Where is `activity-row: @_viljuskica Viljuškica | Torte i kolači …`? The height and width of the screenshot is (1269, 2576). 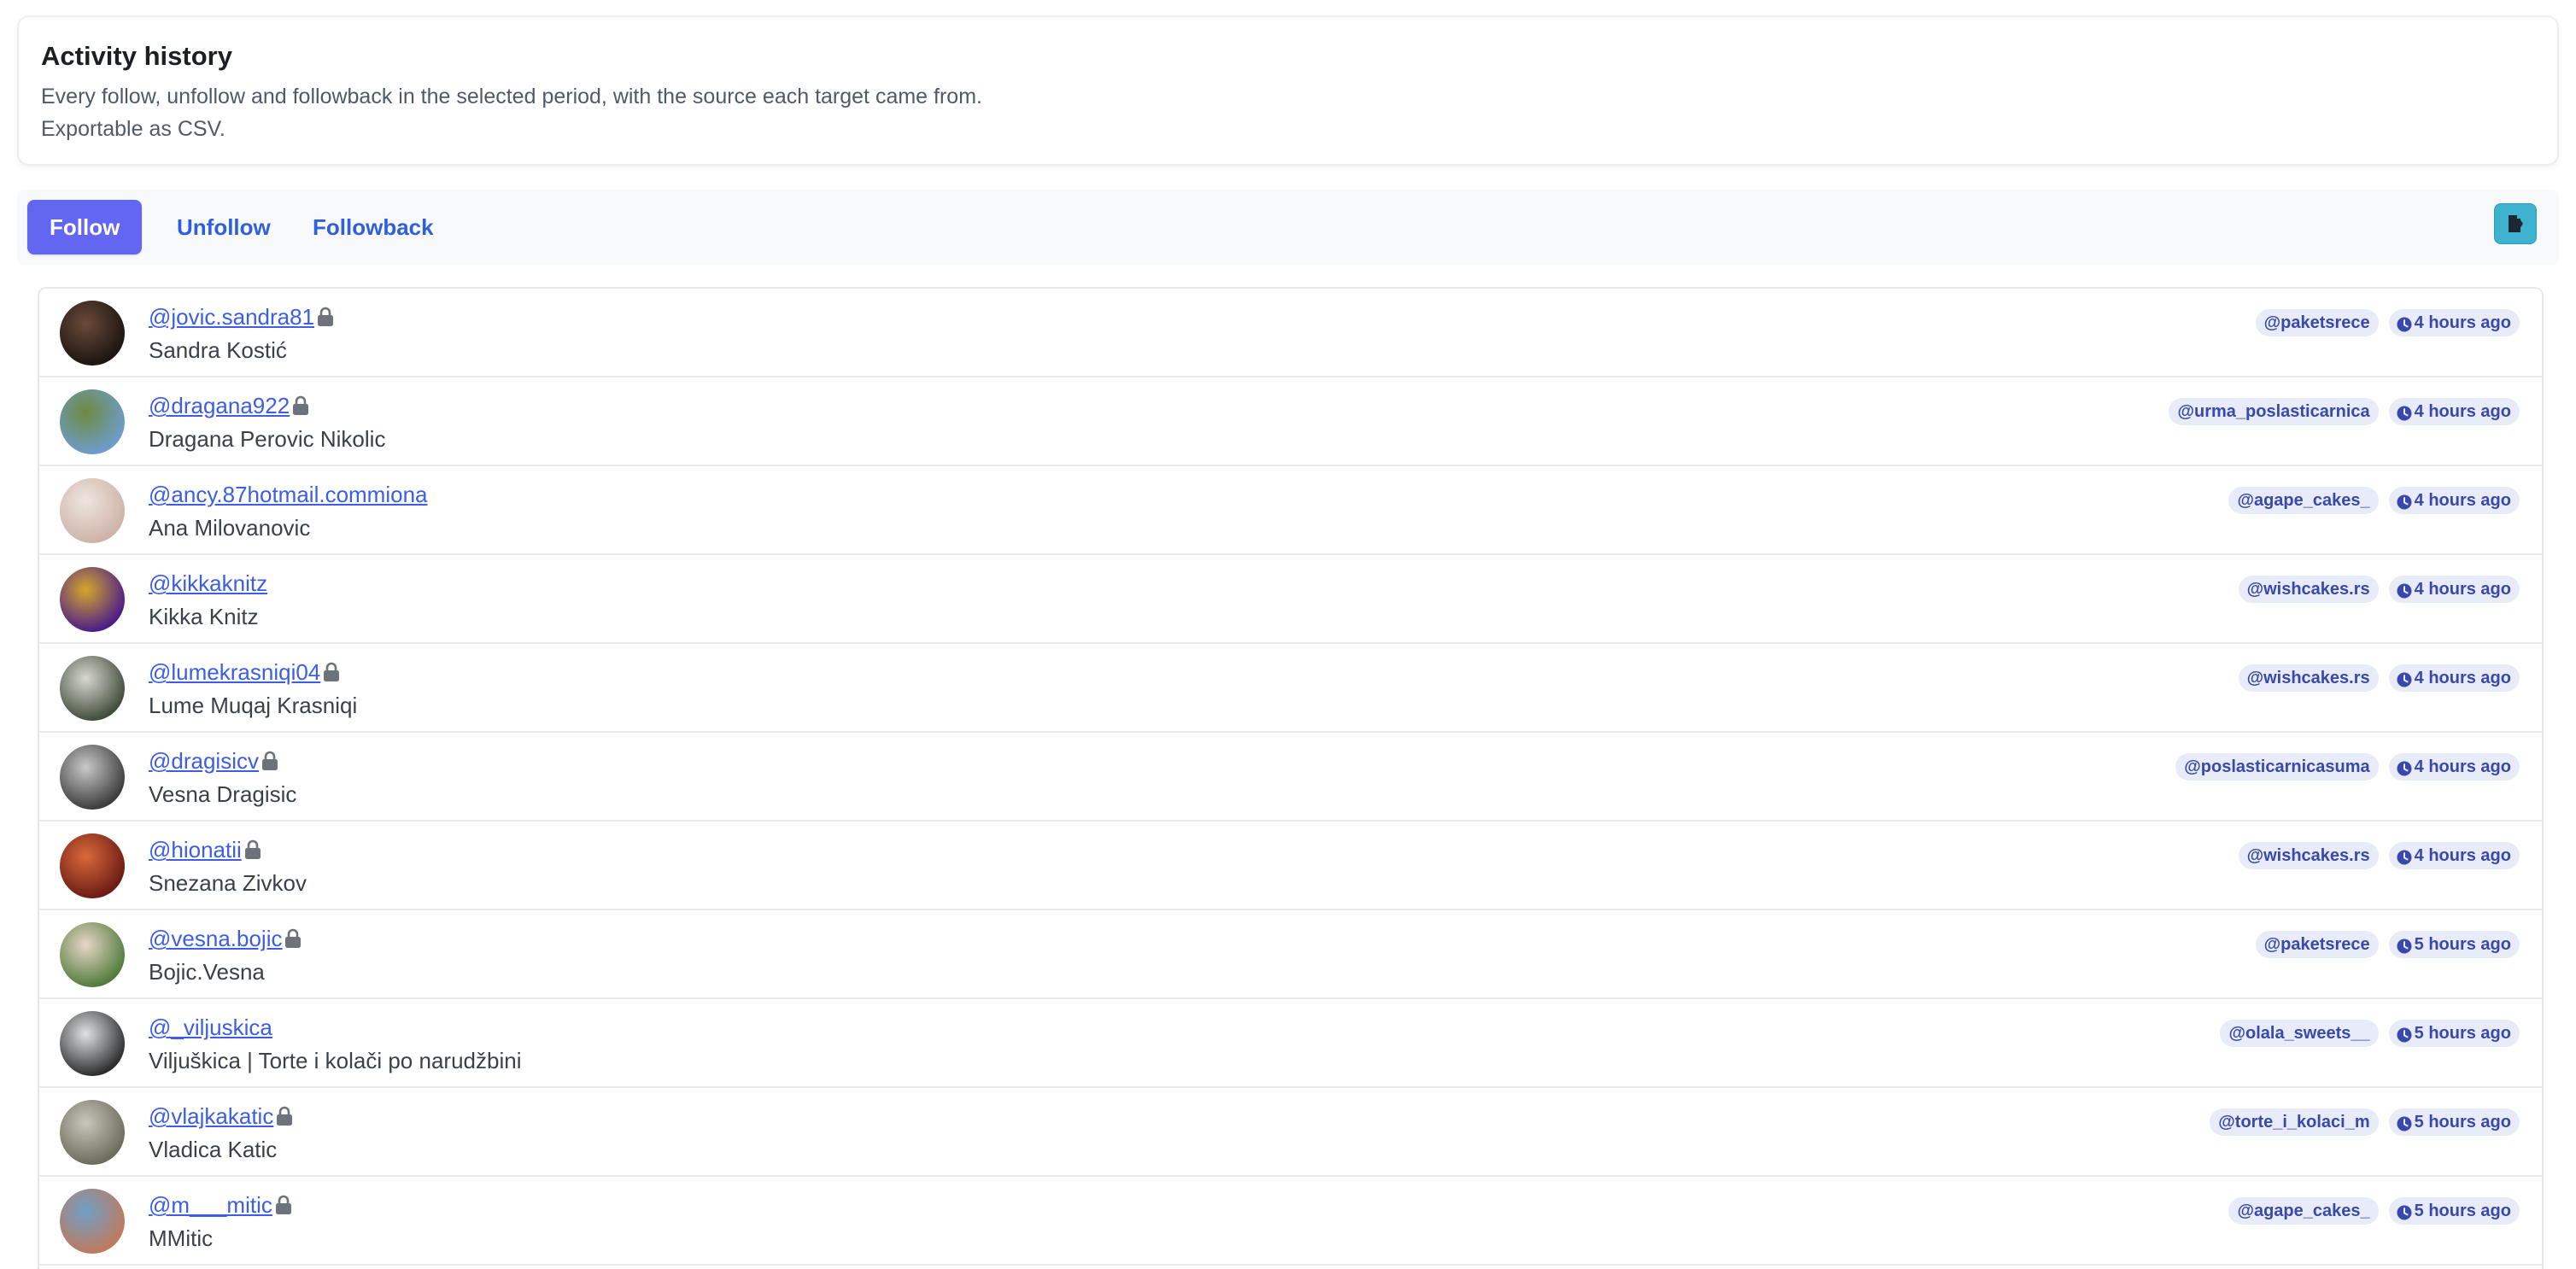 activity-row: @_viljuskica Viljuškica | Torte i kolači … is located at coordinates (1290, 1043).